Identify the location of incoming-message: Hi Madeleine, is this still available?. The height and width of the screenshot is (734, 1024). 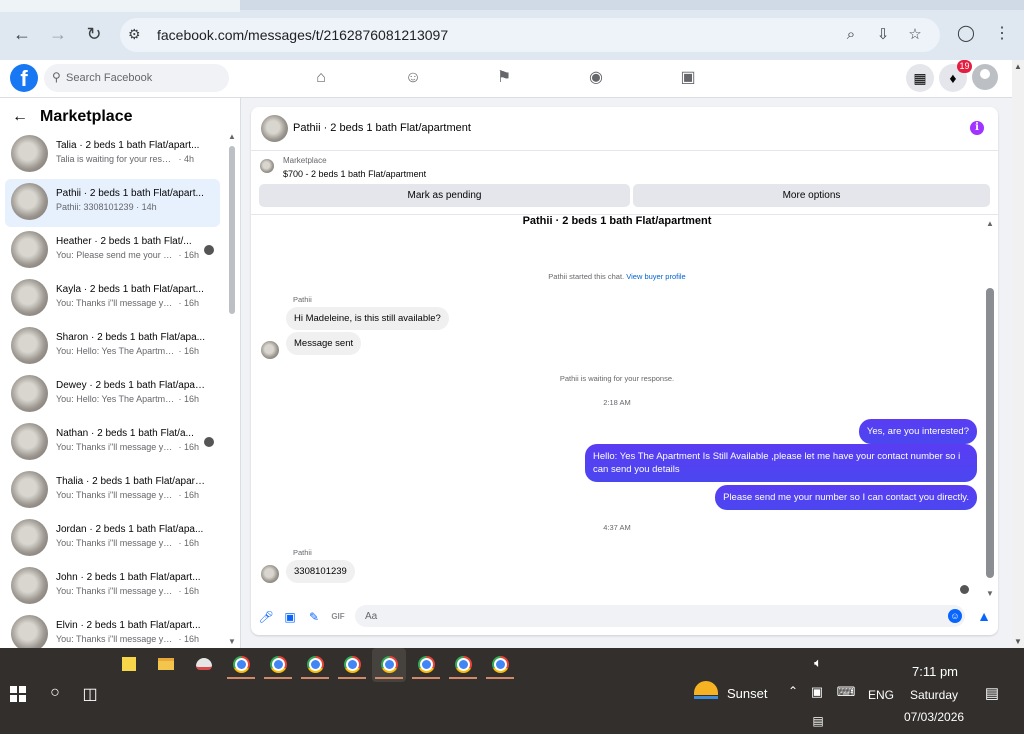
(367, 318).